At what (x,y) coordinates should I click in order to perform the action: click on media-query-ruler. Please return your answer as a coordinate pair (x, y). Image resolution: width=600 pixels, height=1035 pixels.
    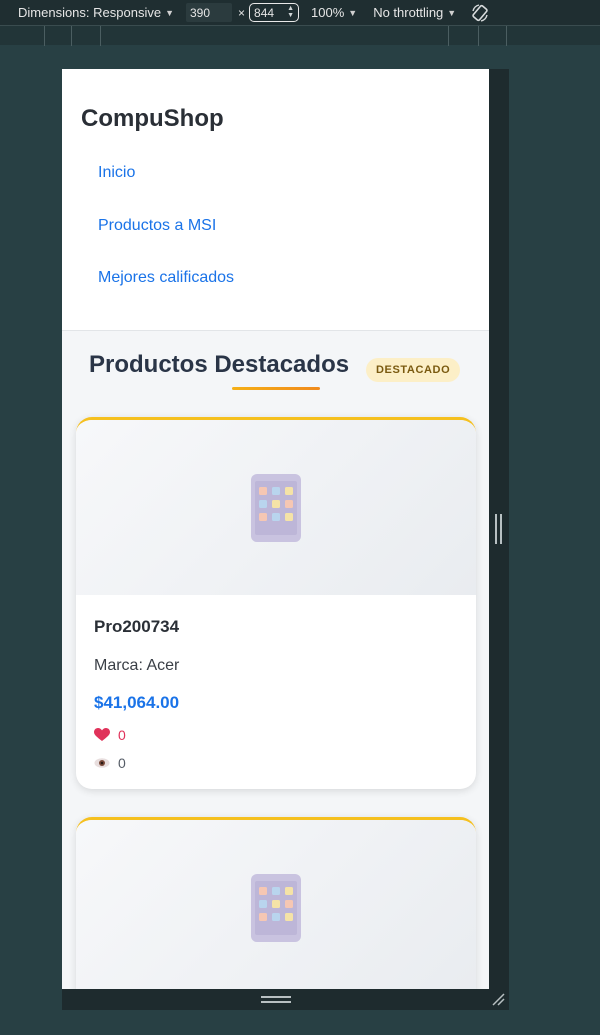
    Looking at the image, I should click on (300, 35).